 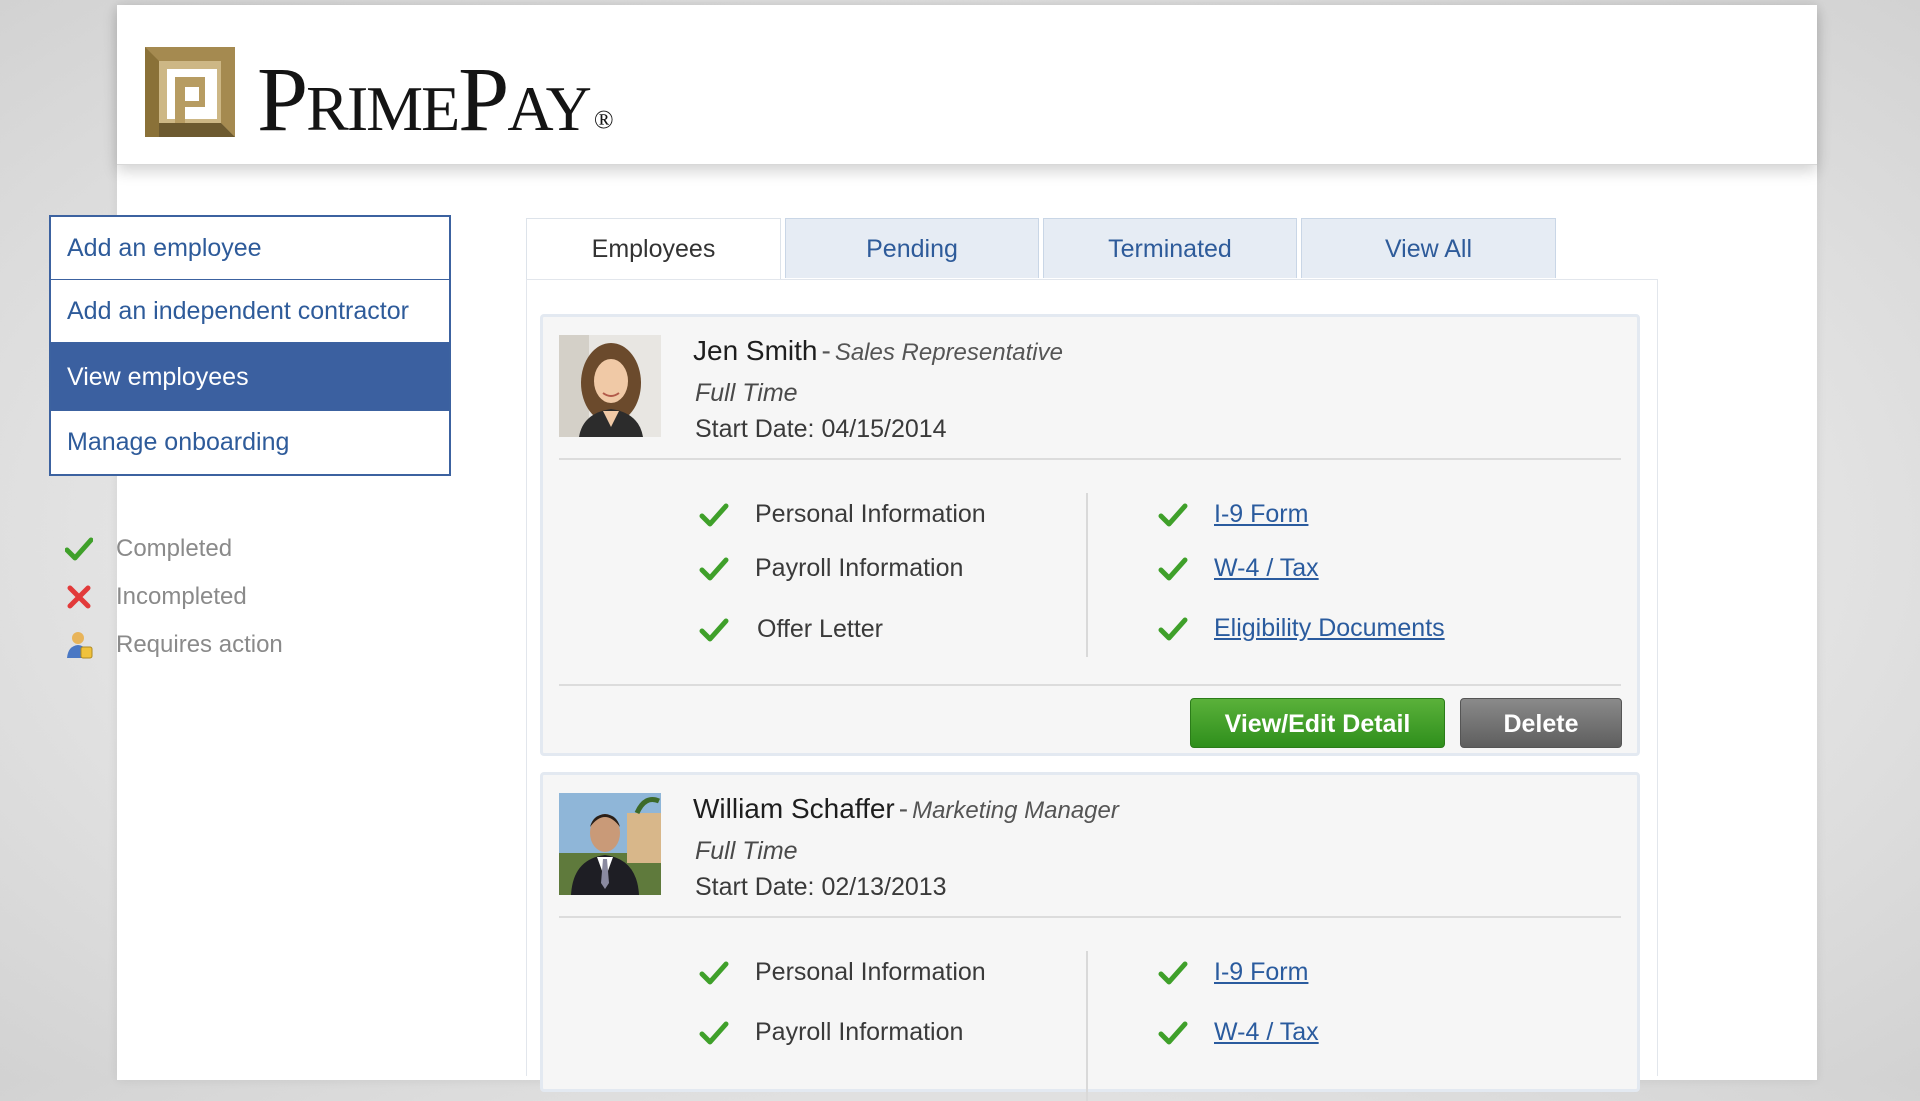 I want to click on delete-button: Delete, so click(x=1541, y=723).